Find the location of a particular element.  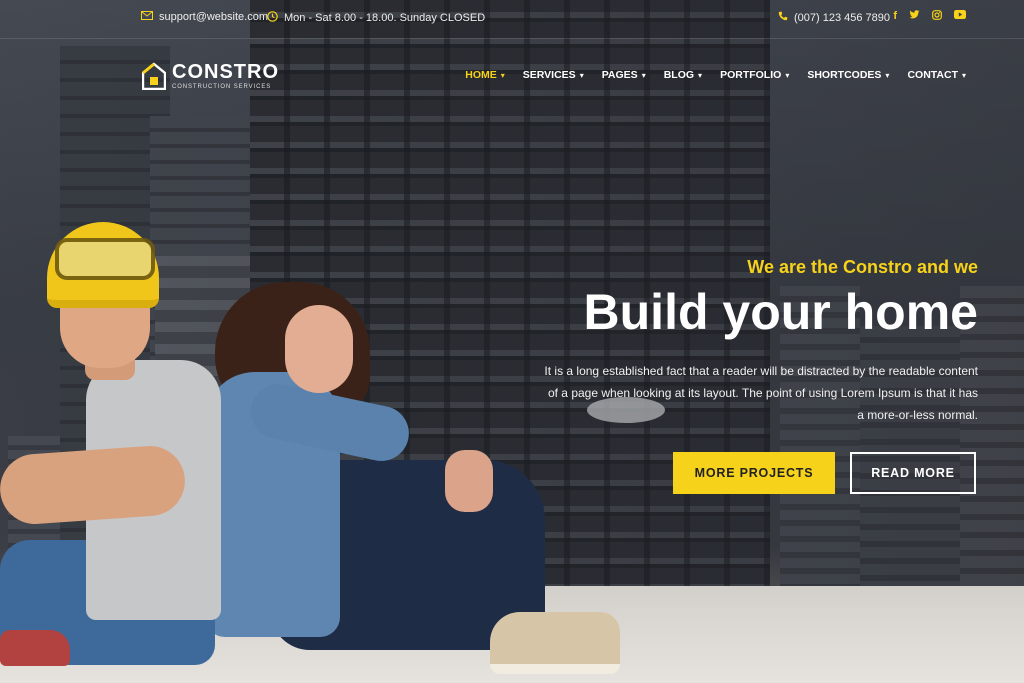

nav-label: SERVICES is located at coordinates (549, 75).